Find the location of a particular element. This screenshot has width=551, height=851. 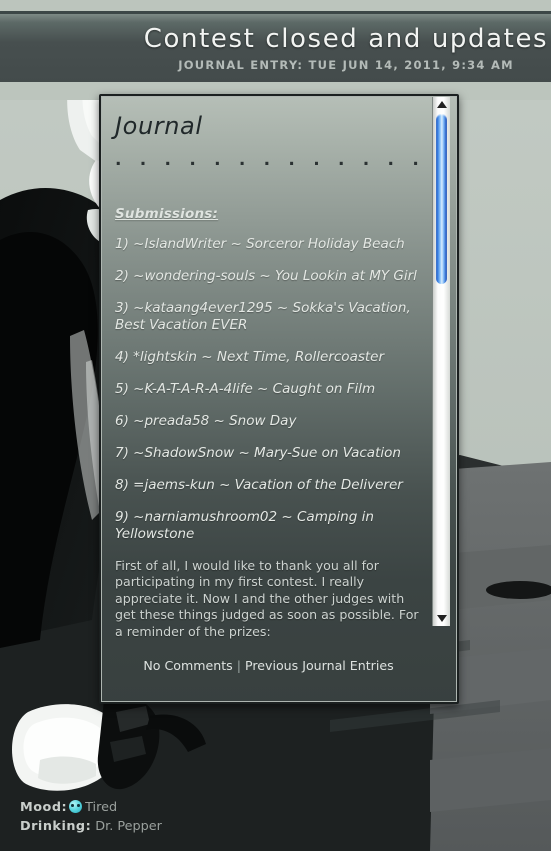

scroll-down-button is located at coordinates (441, 618).